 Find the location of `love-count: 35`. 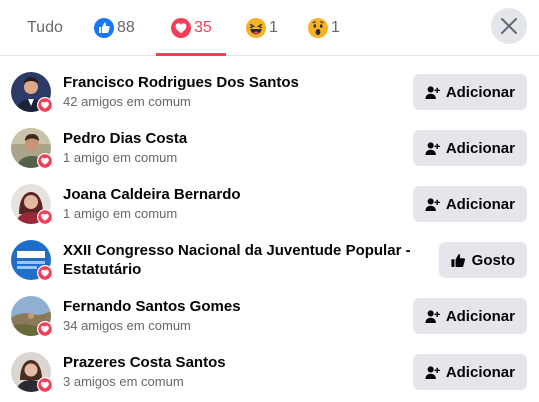

love-count: 35 is located at coordinates (203, 27).